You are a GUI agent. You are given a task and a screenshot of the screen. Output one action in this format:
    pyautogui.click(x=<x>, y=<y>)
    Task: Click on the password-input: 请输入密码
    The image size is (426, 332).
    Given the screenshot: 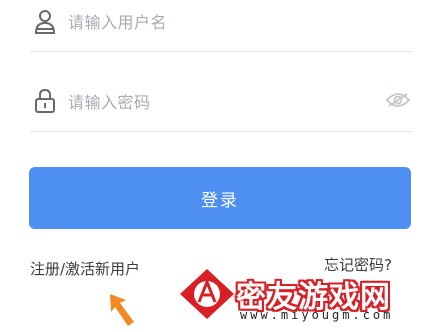 What is the action you would take?
    pyautogui.click(x=109, y=101)
    